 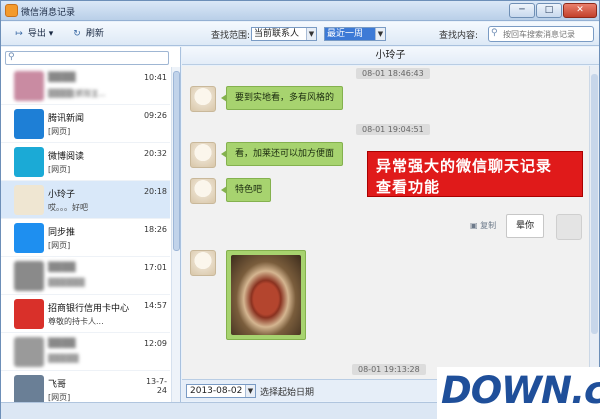 I want to click on chat-scrollbar, so click(x=594, y=222).